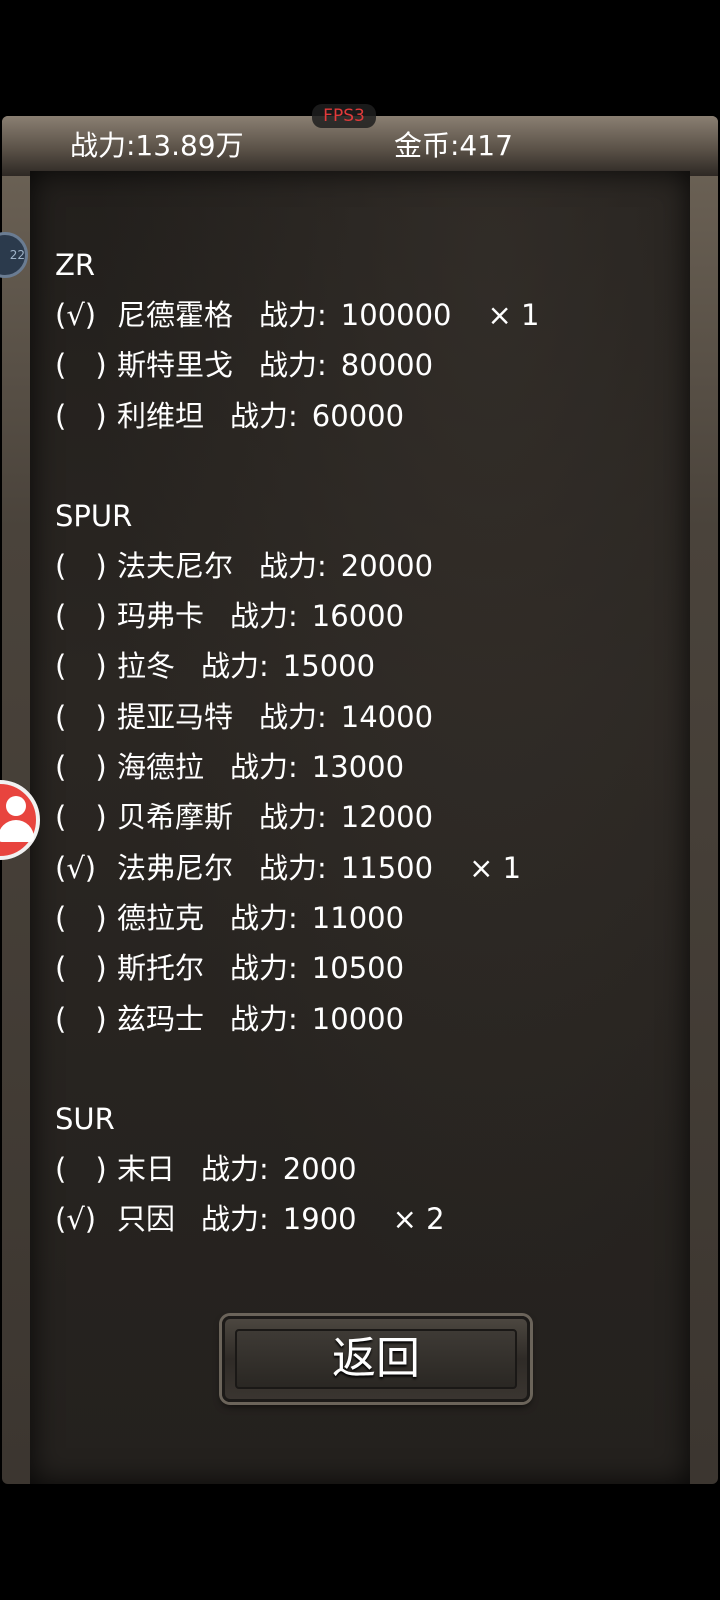 This screenshot has width=720, height=1600. I want to click on item-name: 玛弗卡, so click(161, 616).